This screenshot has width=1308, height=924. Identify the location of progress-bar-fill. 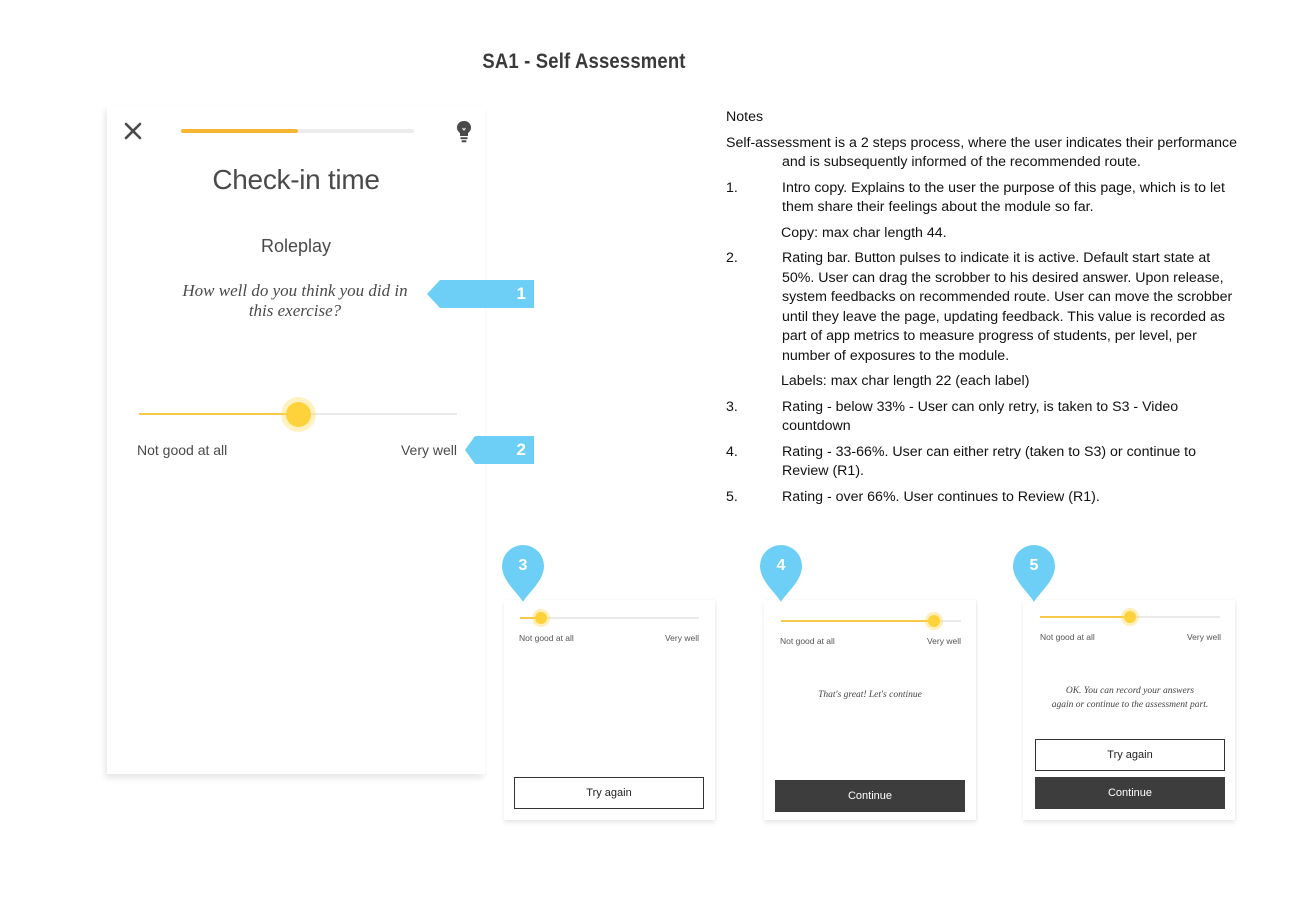
(239, 131).